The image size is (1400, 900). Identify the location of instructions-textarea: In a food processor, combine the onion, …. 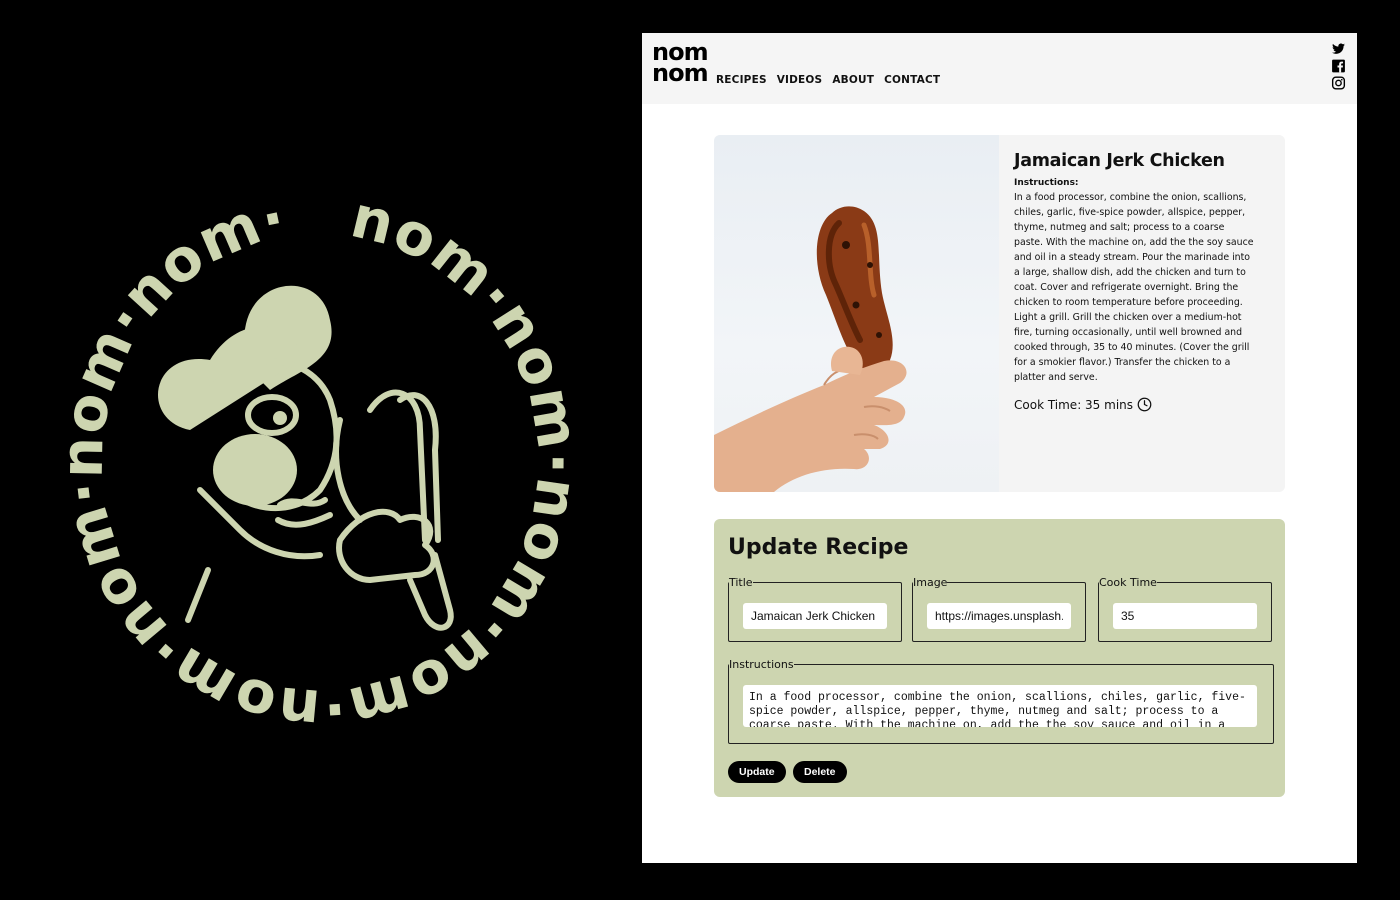
(1000, 706).